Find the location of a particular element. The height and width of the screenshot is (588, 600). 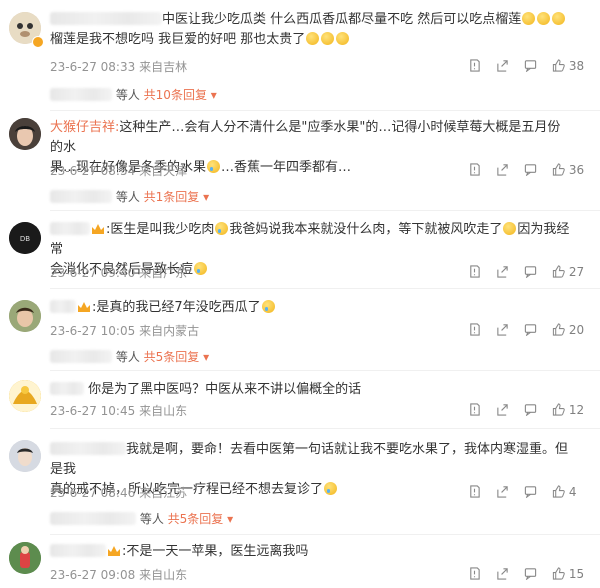

avatar: DB is located at coordinates (25, 238).